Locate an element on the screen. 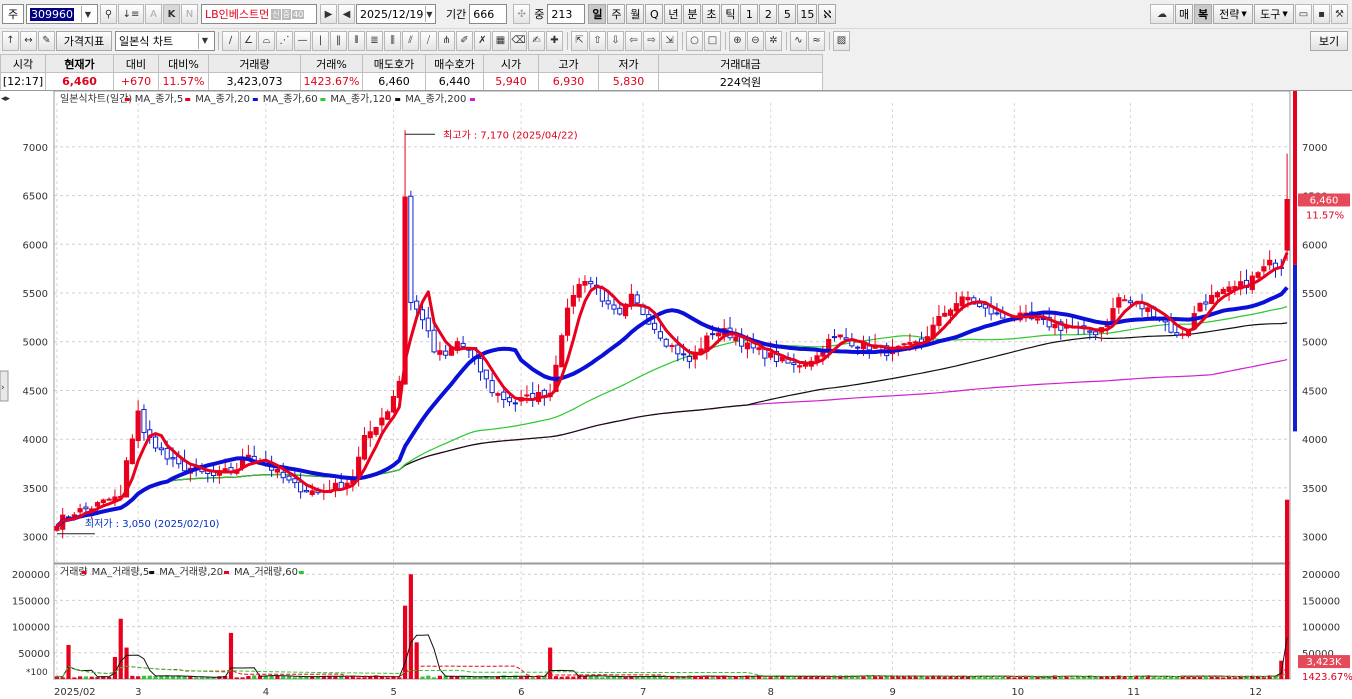 This screenshot has height=699, width=1352. calendar-dropdown-icon: ▼ is located at coordinates (429, 14).